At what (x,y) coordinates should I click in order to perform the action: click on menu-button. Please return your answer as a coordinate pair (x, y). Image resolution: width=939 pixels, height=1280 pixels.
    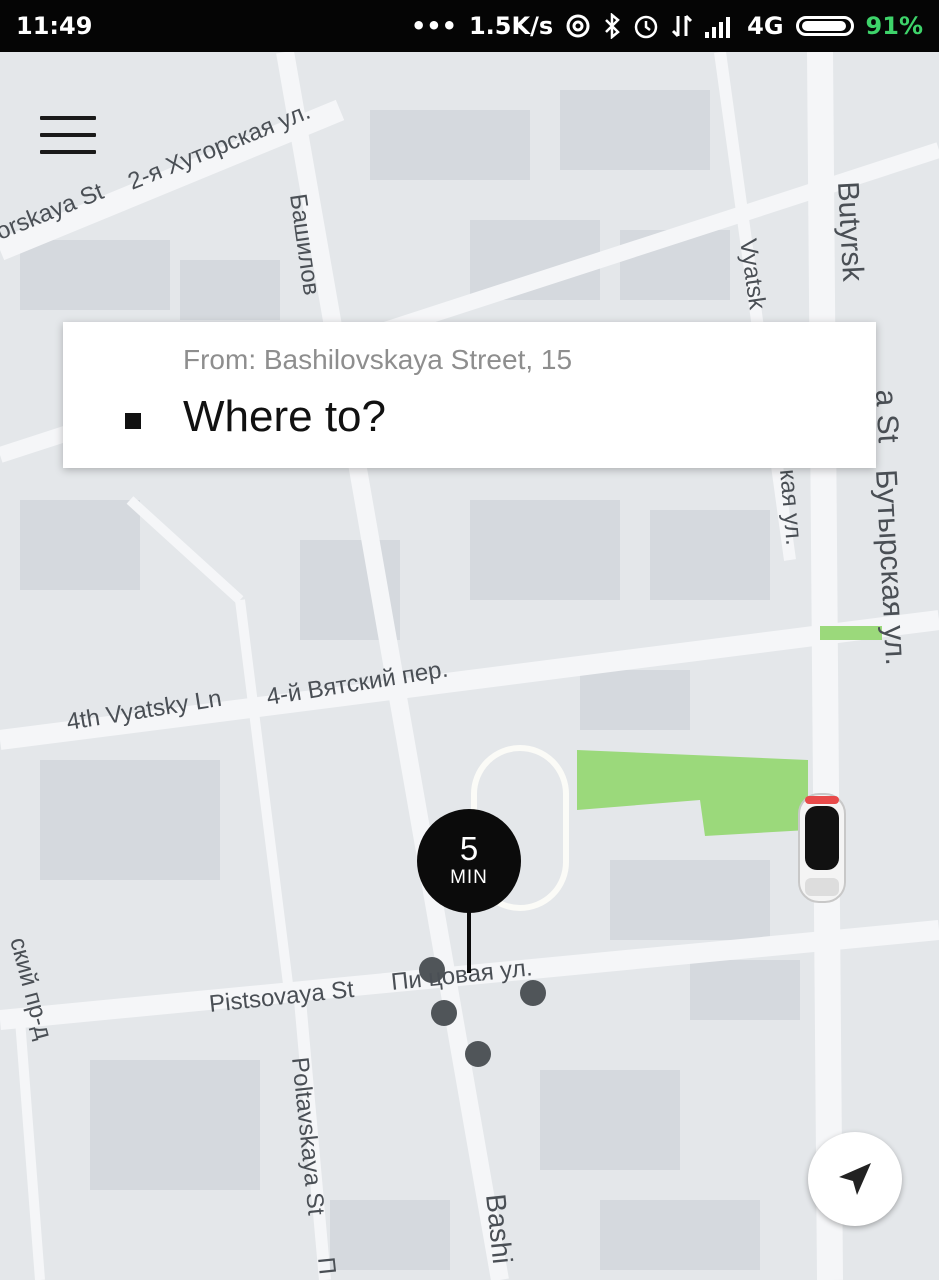
    Looking at the image, I should click on (68, 136).